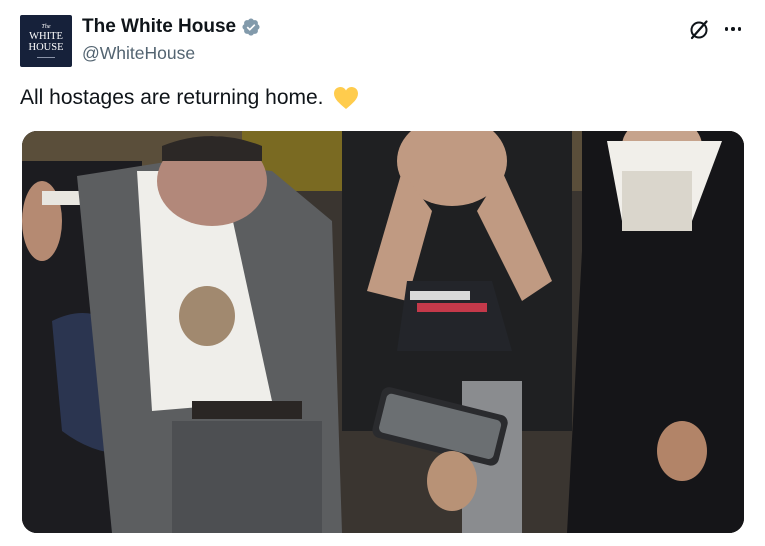  I want to click on avatar-label-main: WHITE HOUSE, so click(46, 42).